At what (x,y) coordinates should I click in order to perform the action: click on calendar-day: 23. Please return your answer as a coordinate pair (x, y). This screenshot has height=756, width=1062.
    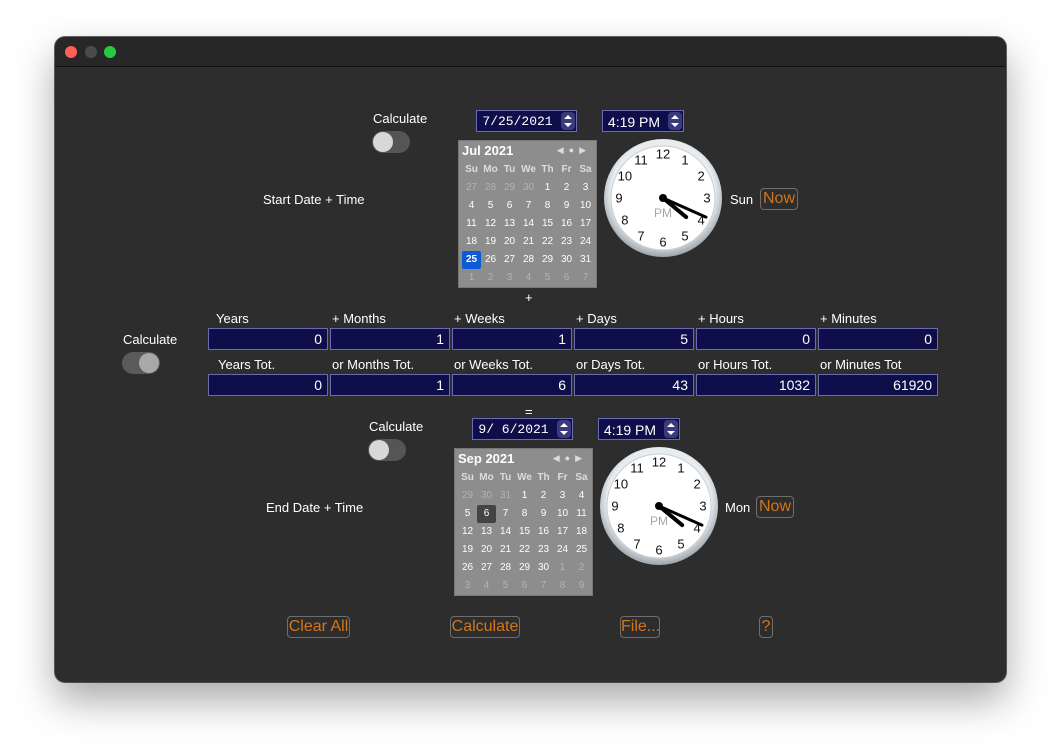
    Looking at the image, I should click on (566, 242).